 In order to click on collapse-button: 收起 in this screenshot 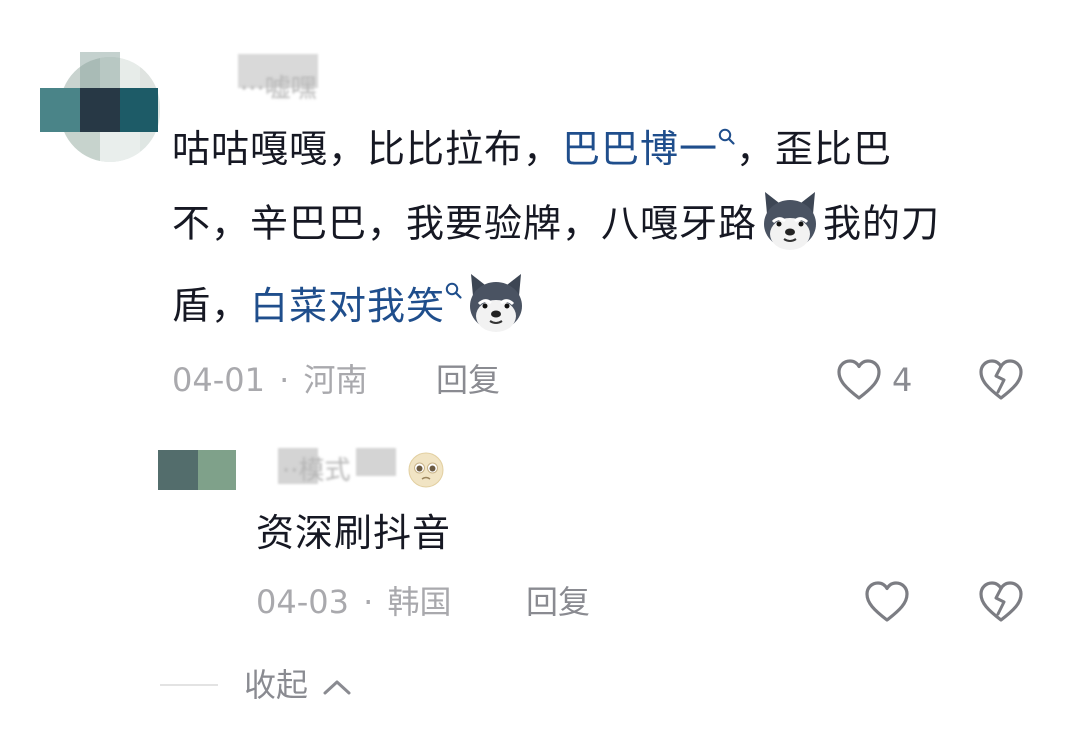, I will do `click(298, 685)`.